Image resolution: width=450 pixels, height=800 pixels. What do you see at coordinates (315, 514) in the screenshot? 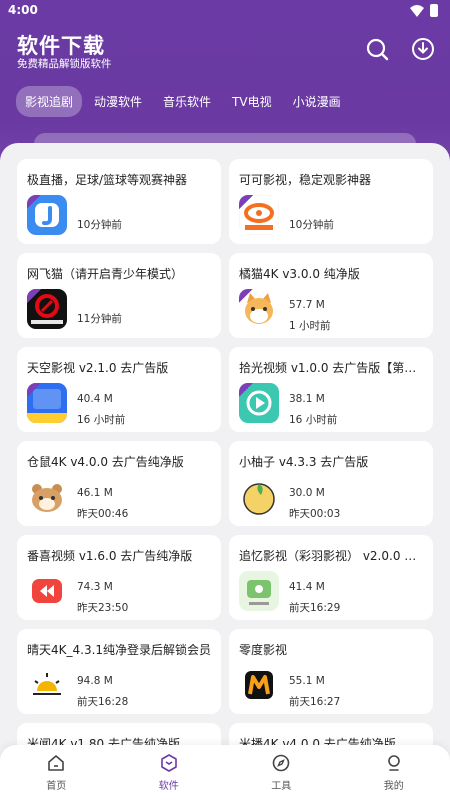
I see `app-time: 昨天00:03` at bounding box center [315, 514].